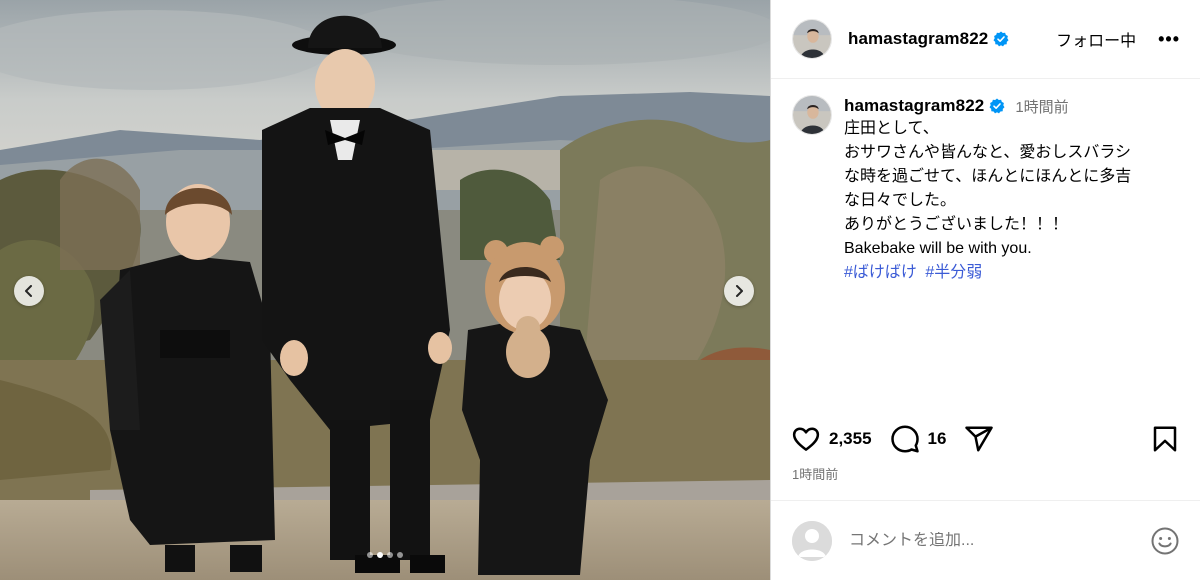  Describe the element at coordinates (1165, 541) in the screenshot. I see `emoji-icon` at that location.